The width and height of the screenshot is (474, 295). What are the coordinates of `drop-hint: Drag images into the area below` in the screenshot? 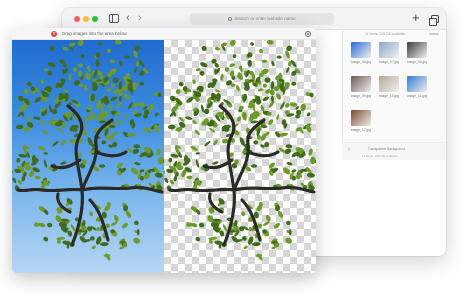 It's located at (94, 33).